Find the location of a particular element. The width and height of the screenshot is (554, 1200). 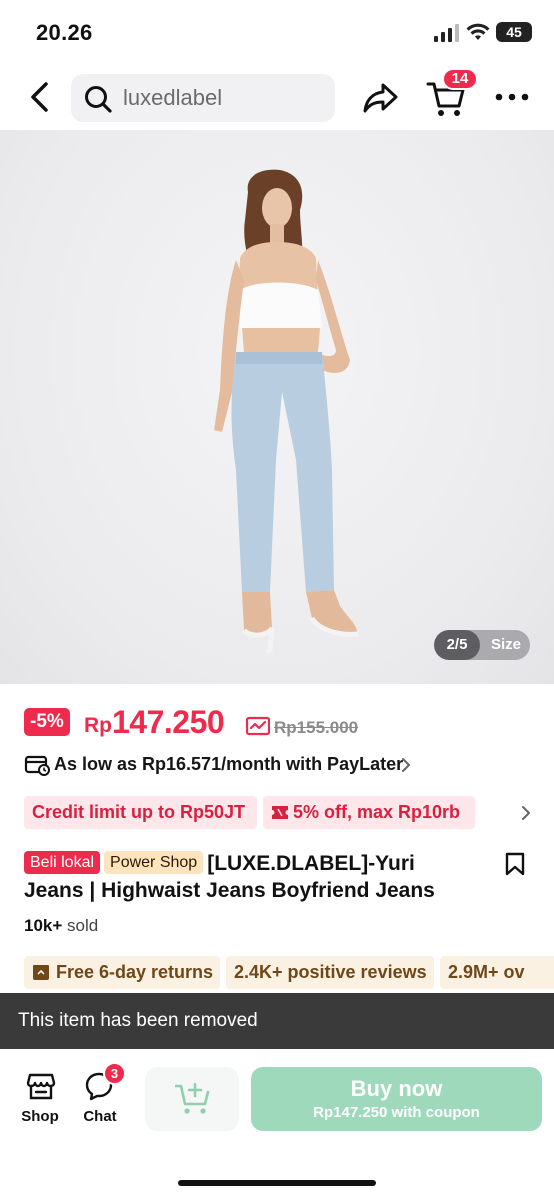

search-icon is located at coordinates (98, 99).